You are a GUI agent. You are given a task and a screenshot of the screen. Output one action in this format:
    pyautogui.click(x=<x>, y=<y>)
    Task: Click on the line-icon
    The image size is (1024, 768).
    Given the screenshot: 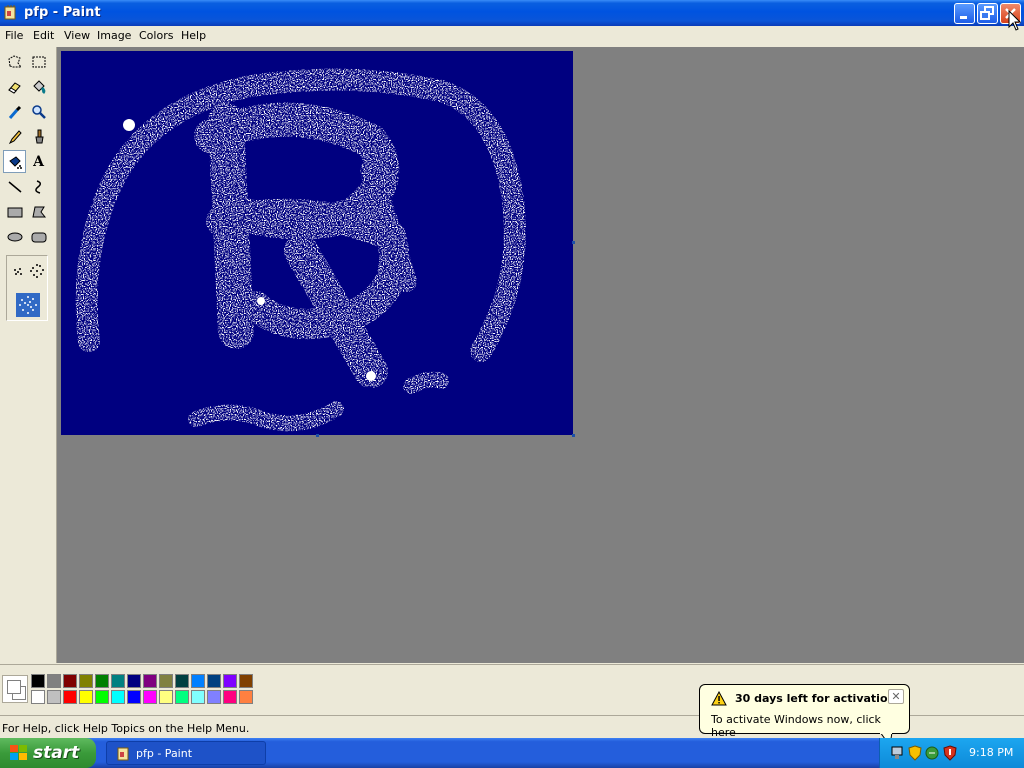 What is the action you would take?
    pyautogui.click(x=14, y=186)
    